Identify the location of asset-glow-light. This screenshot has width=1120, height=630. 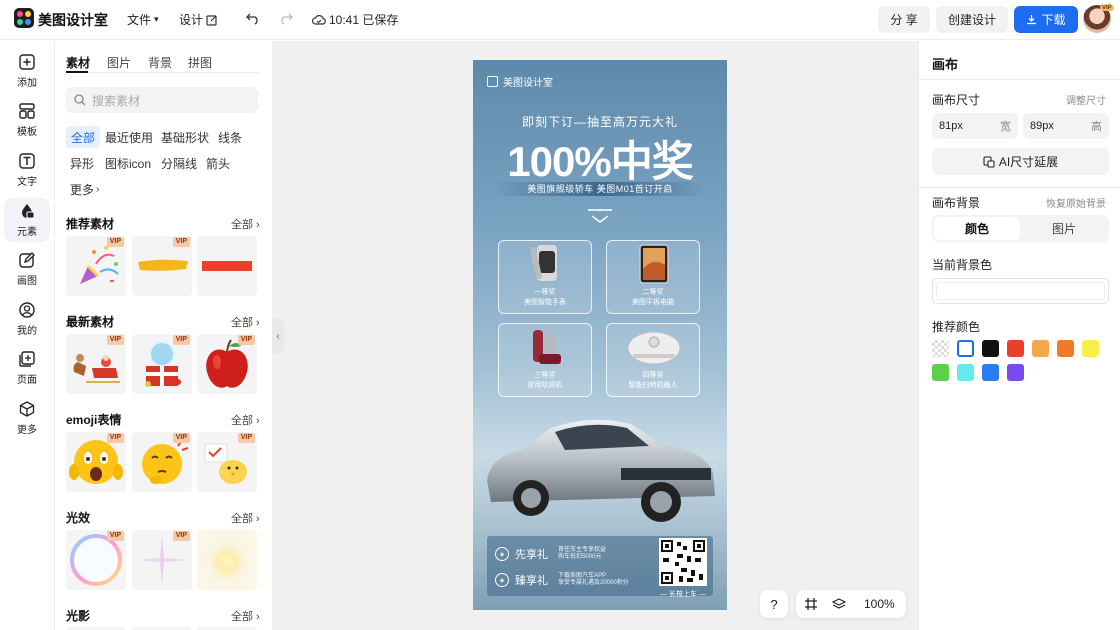
(227, 560).